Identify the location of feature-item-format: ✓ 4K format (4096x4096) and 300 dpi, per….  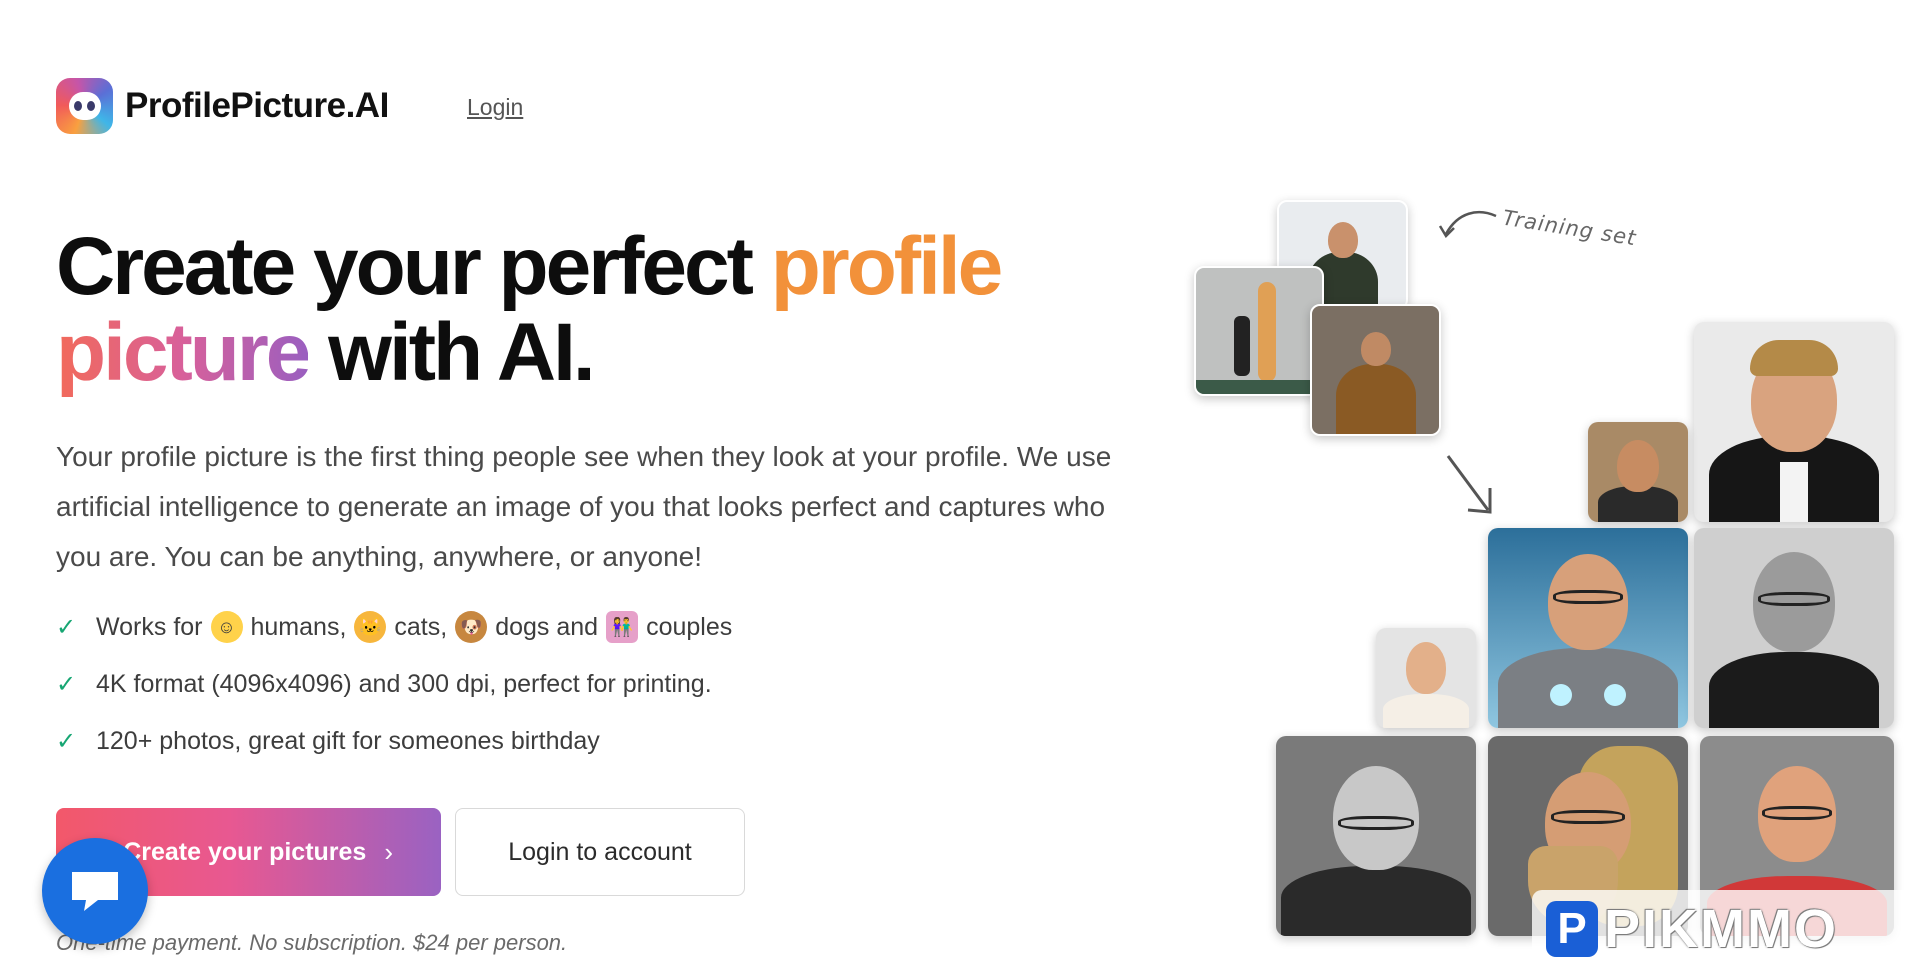
(384, 683).